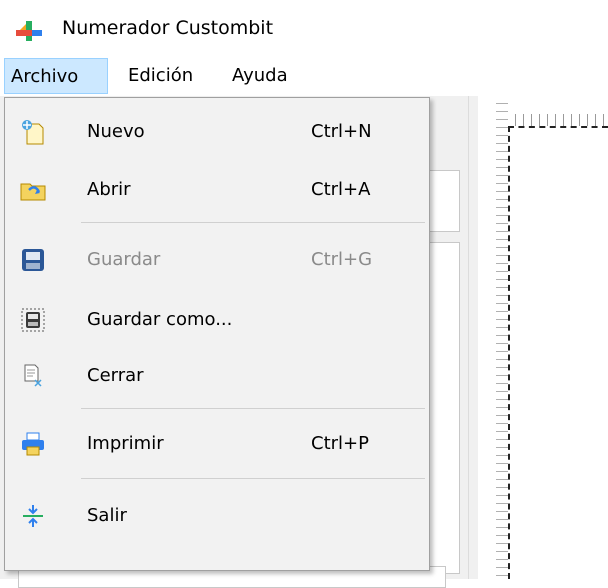  I want to click on open-folder-icon, so click(33, 192).